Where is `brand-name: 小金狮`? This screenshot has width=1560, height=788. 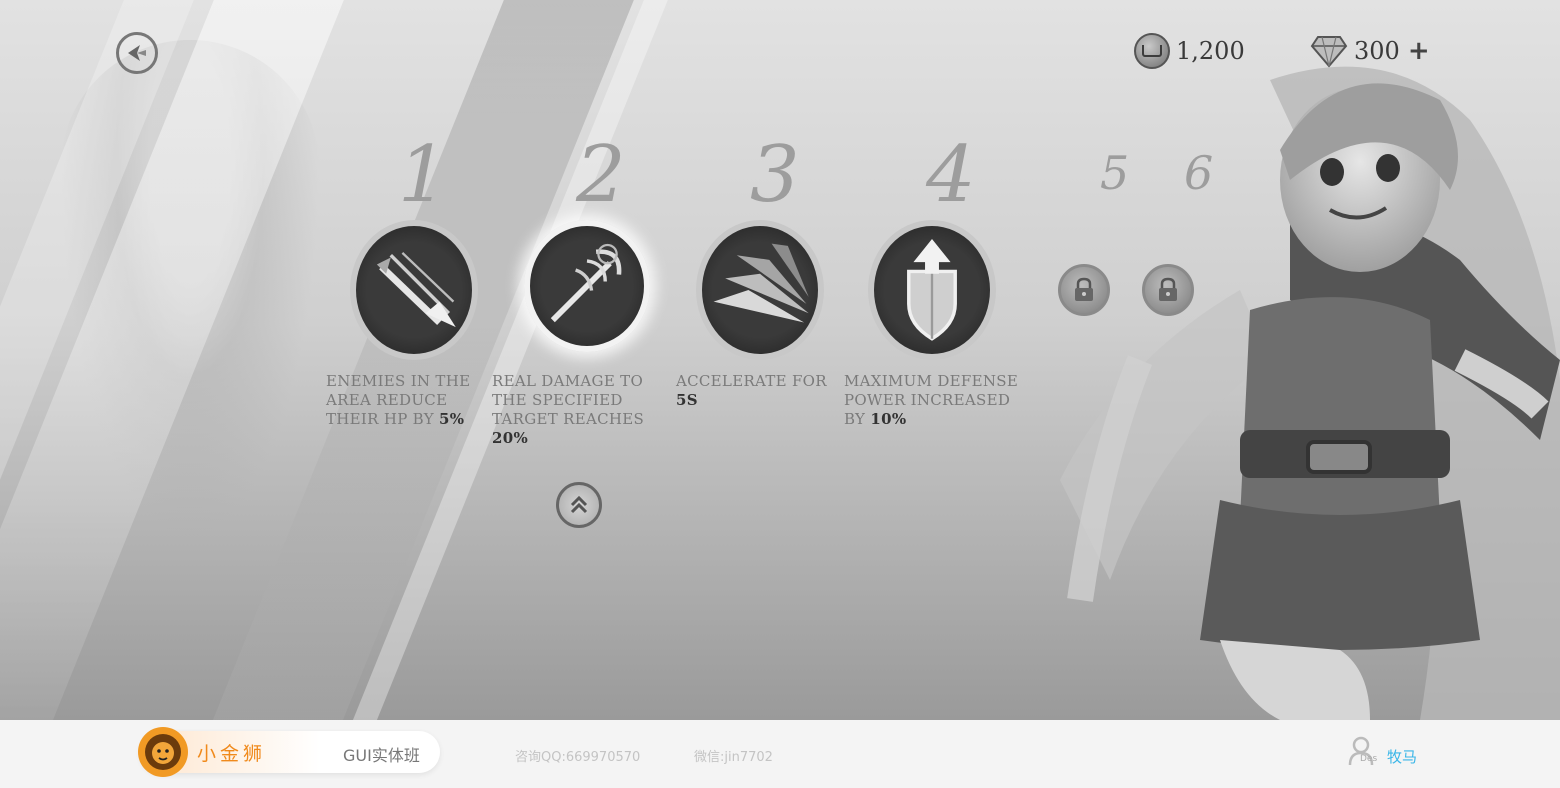
brand-name: 小金狮 is located at coordinates (232, 754).